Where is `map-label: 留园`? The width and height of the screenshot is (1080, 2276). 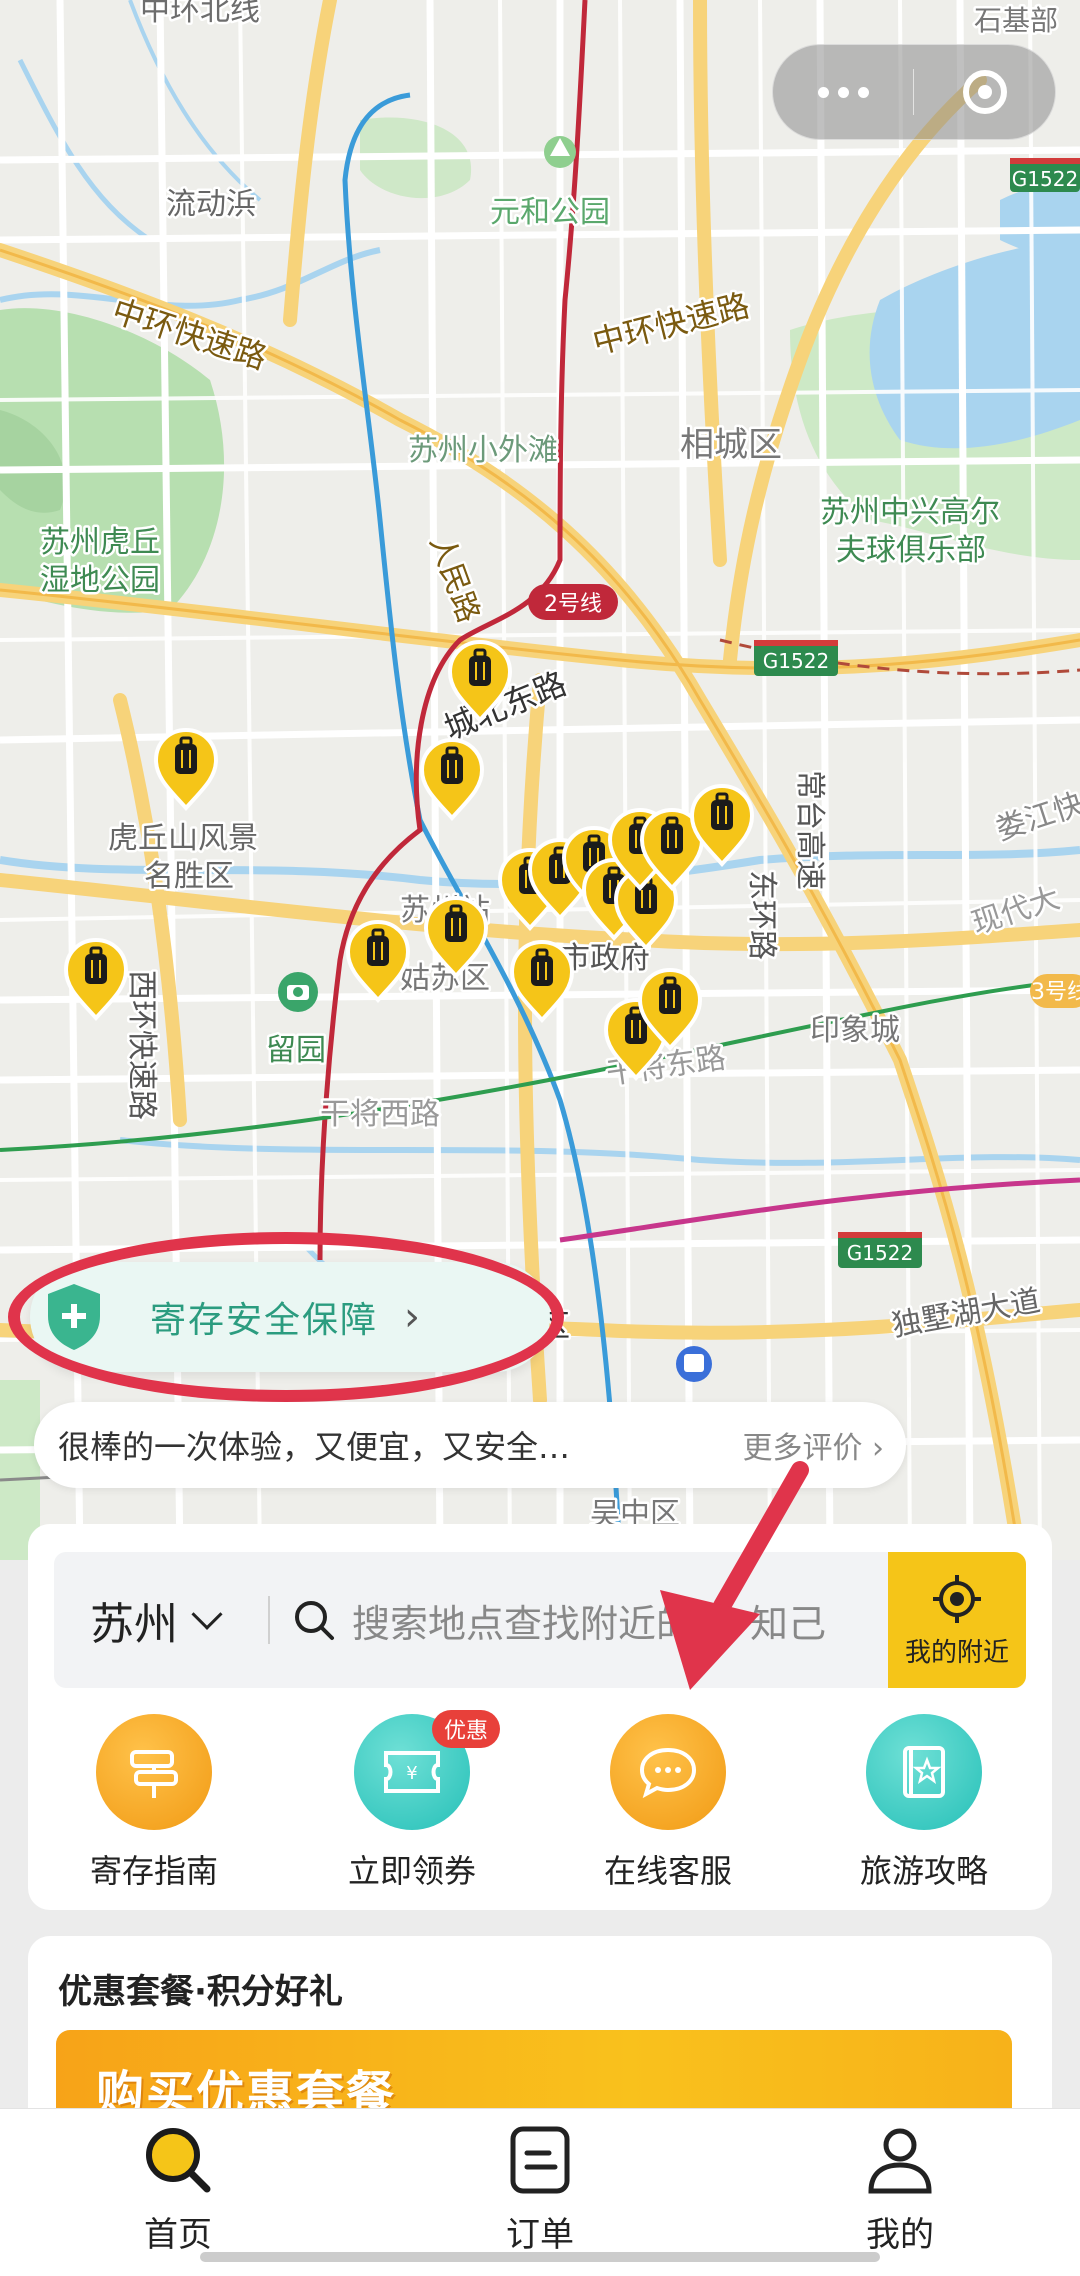
map-label: 留园 is located at coordinates (296, 1050).